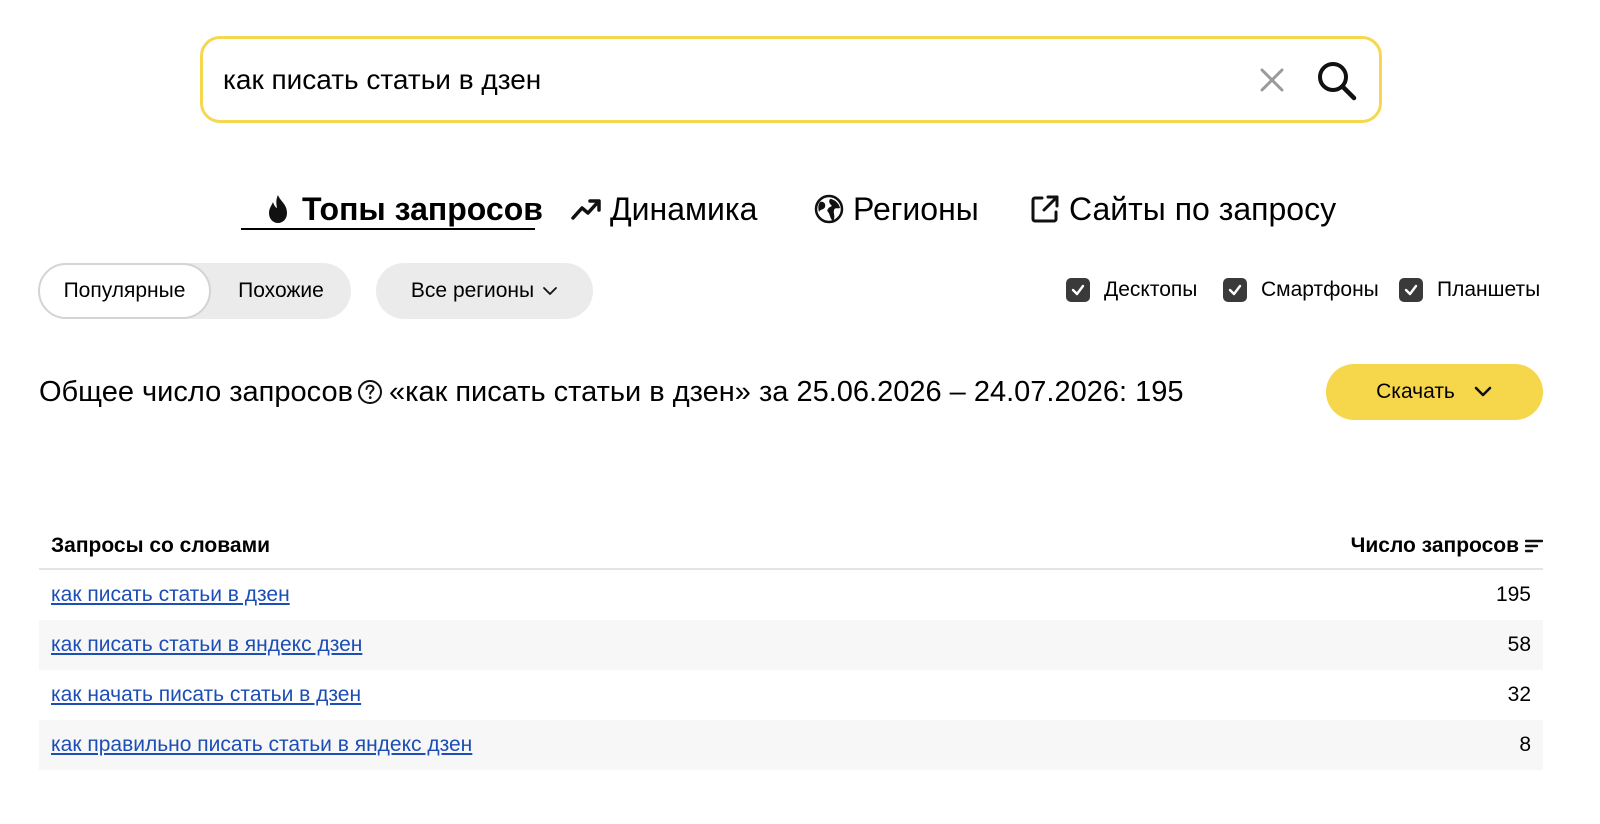 This screenshot has width=1600, height=824. I want to click on table-row: как начать писать статьи в дзен 32, so click(791, 695).